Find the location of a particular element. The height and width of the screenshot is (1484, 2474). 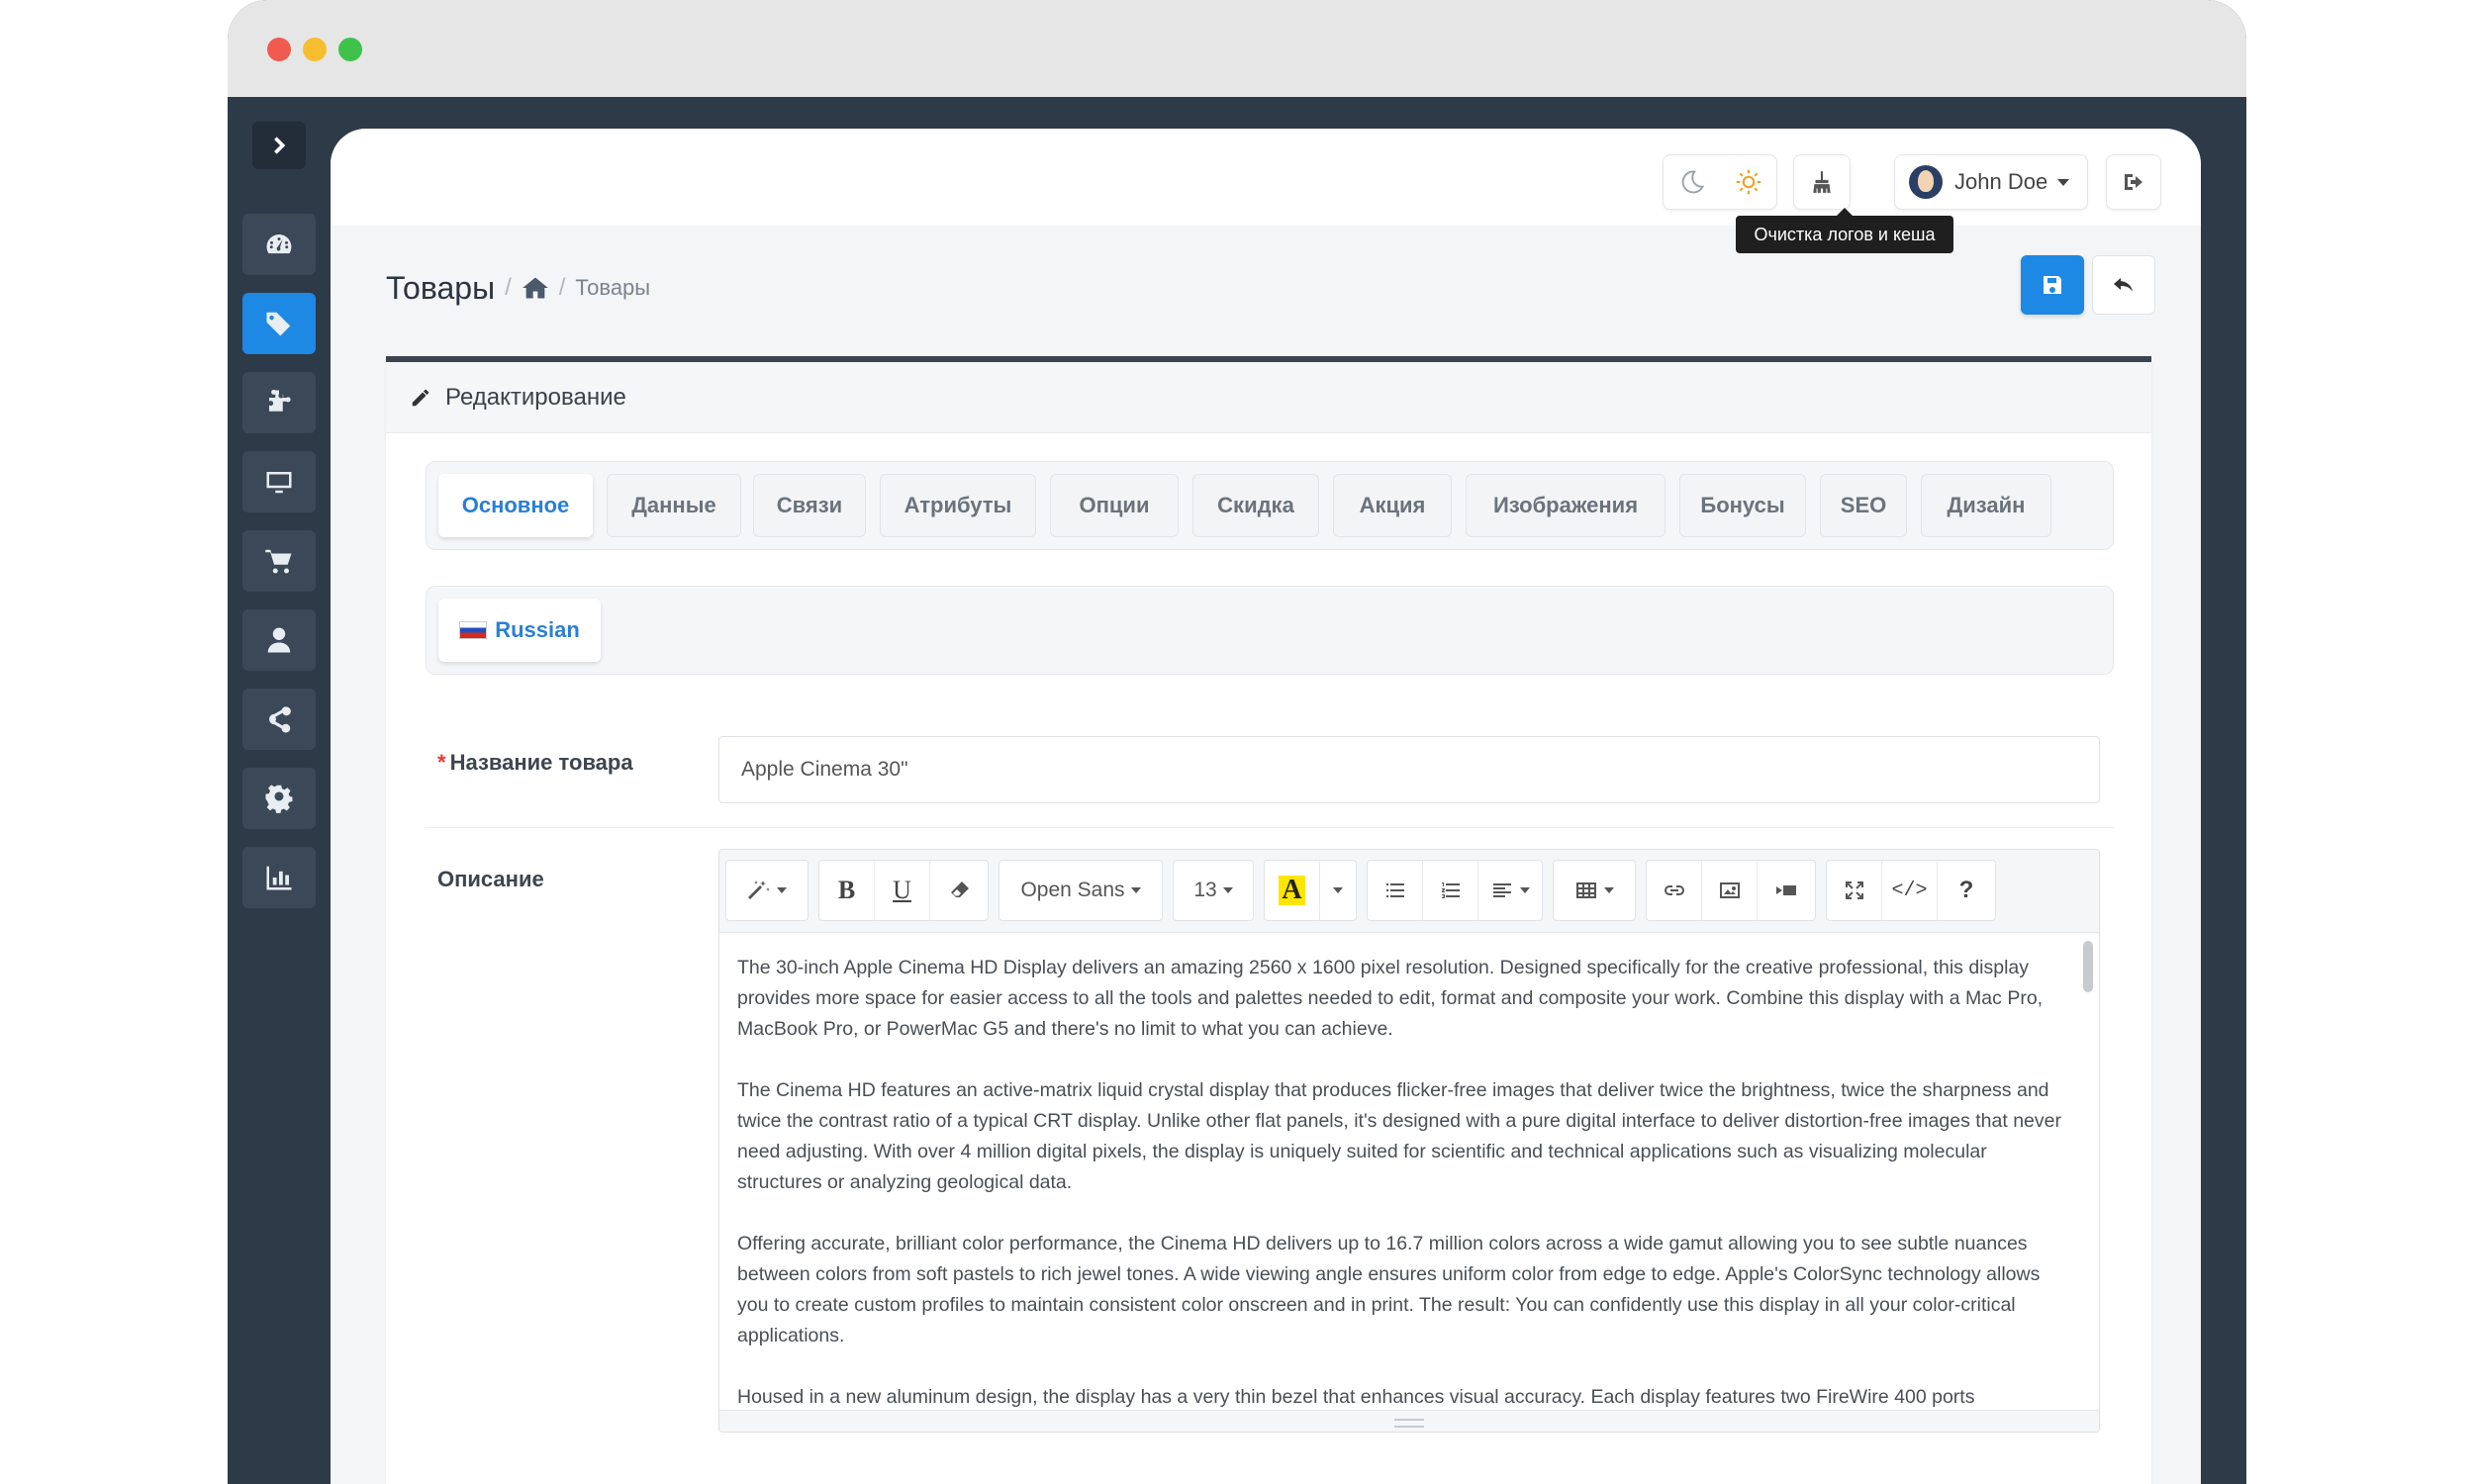

tab-data: Данные is located at coordinates (674, 505).